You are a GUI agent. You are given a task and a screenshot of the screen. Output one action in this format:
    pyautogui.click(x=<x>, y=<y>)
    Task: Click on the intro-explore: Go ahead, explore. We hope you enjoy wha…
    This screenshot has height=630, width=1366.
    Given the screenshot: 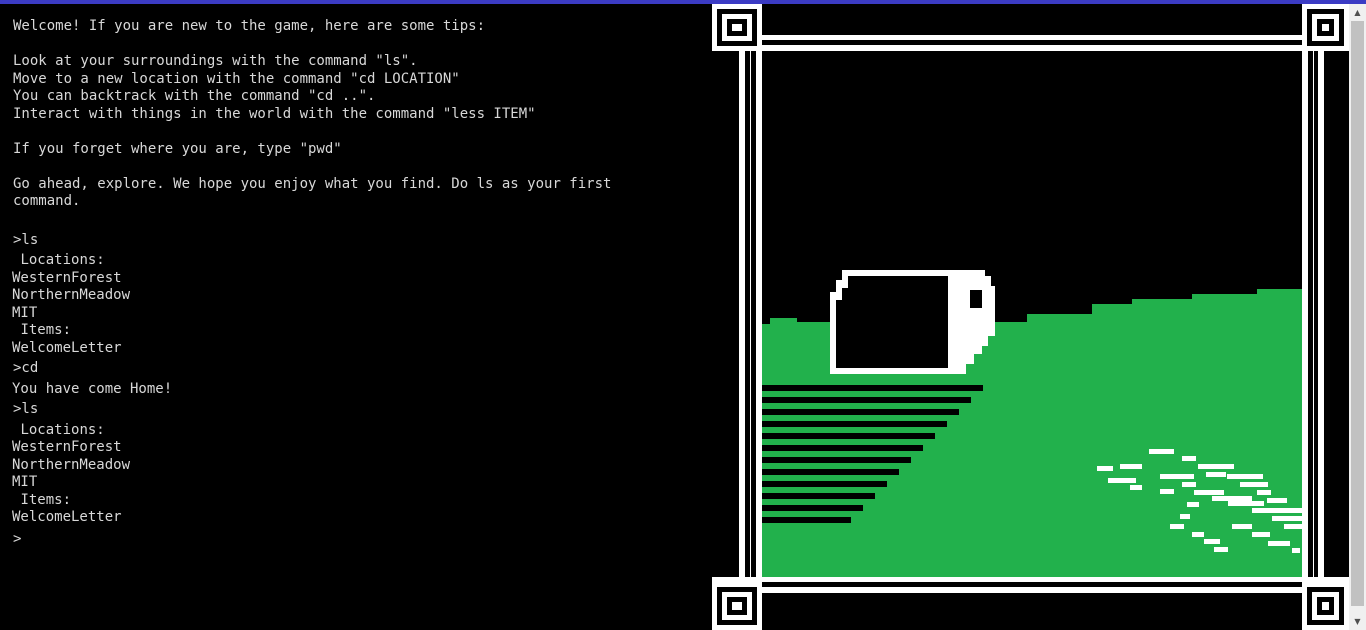 What is the action you would take?
    pyautogui.click(x=312, y=192)
    